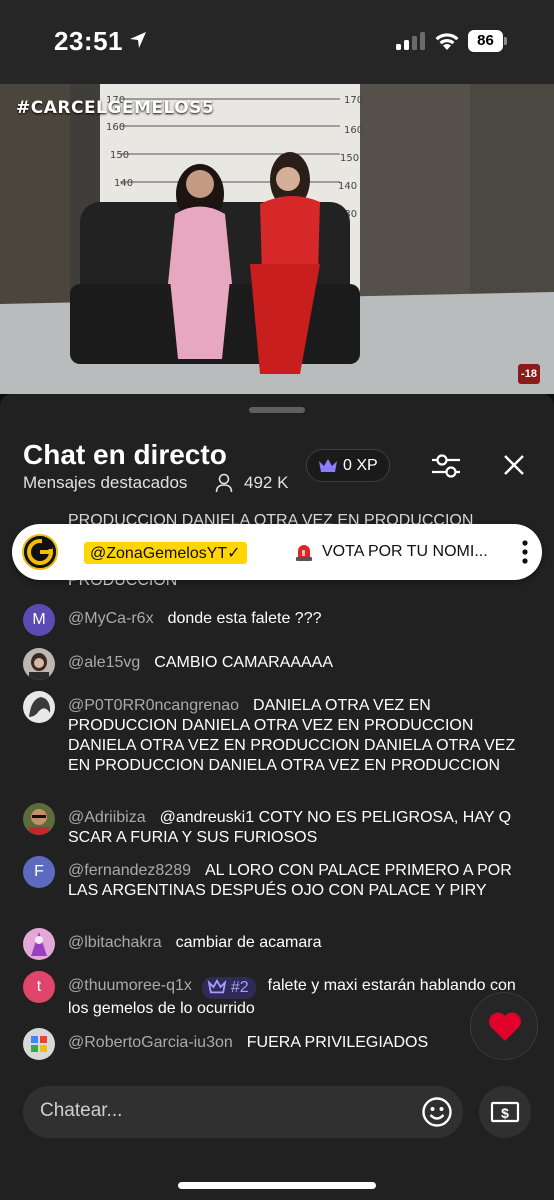 The width and height of the screenshot is (554, 1200). I want to click on pinned-author-avatar, so click(40, 552).